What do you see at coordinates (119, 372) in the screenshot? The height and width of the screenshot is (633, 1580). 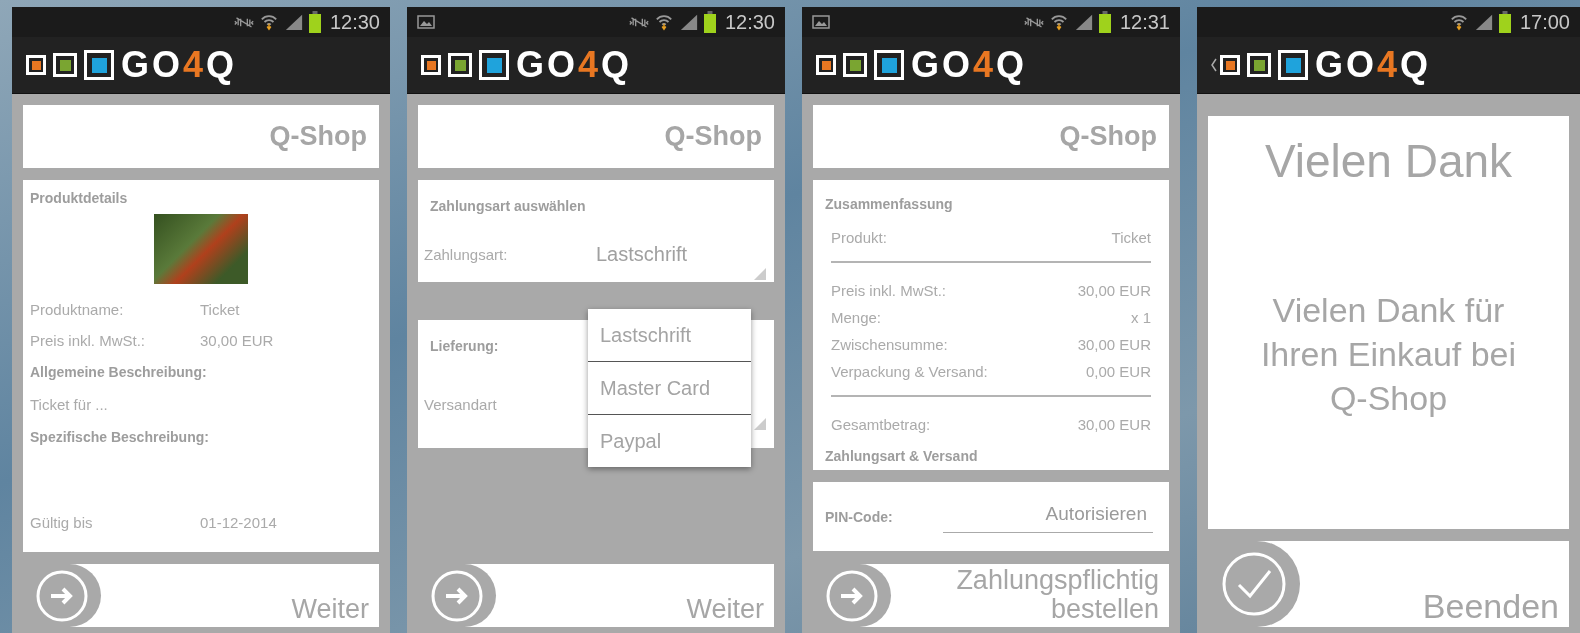 I see `section-heading: Allgemeine Beschreibung:` at bounding box center [119, 372].